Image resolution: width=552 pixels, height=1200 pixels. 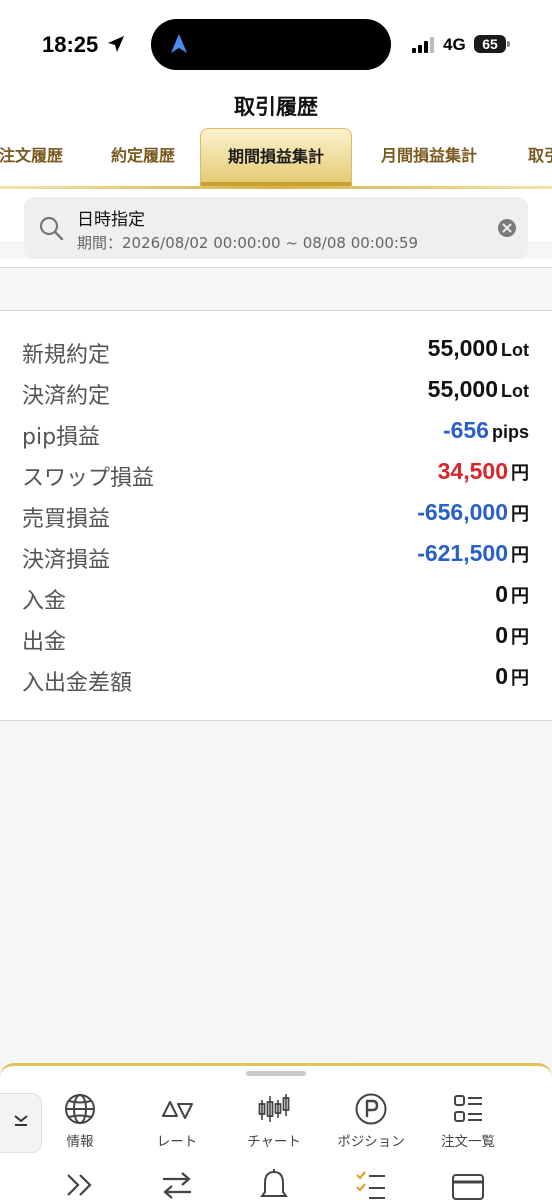 I want to click on summary-value: -656 pips, so click(x=486, y=430).